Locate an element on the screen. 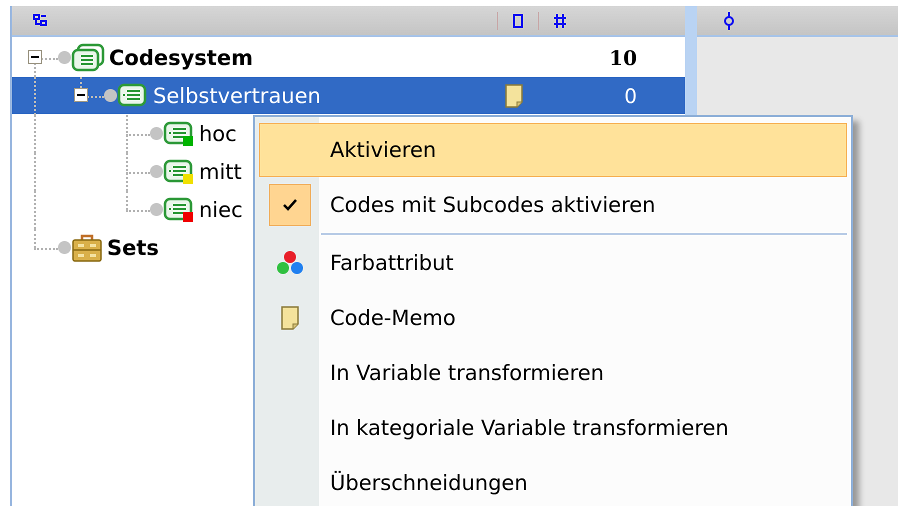 The height and width of the screenshot is (506, 898). tree-item-label: niec is located at coordinates (221, 210).